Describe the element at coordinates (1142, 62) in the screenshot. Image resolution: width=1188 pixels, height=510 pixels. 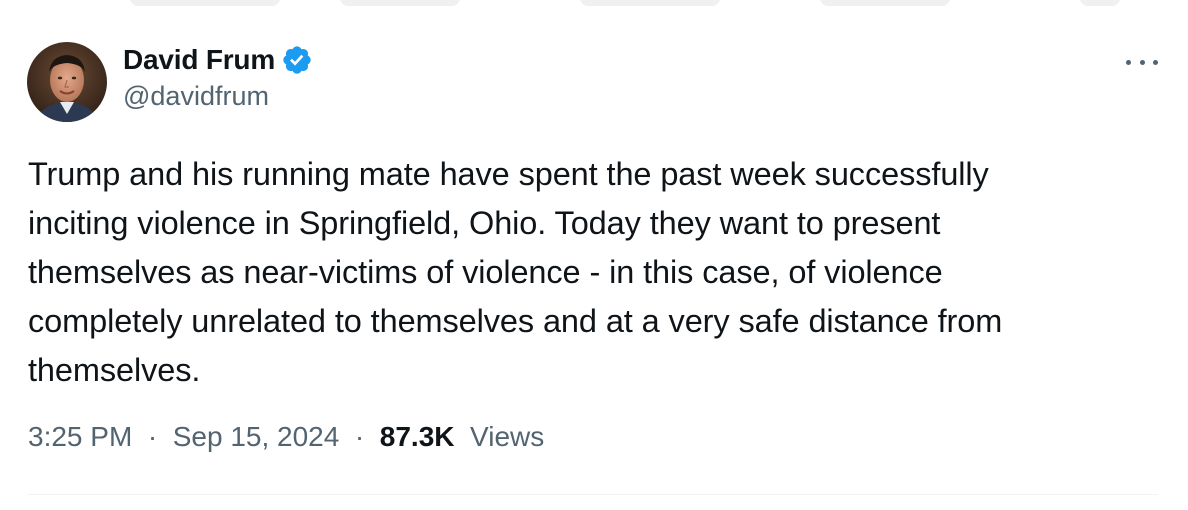
I see `more-options-icon` at that location.